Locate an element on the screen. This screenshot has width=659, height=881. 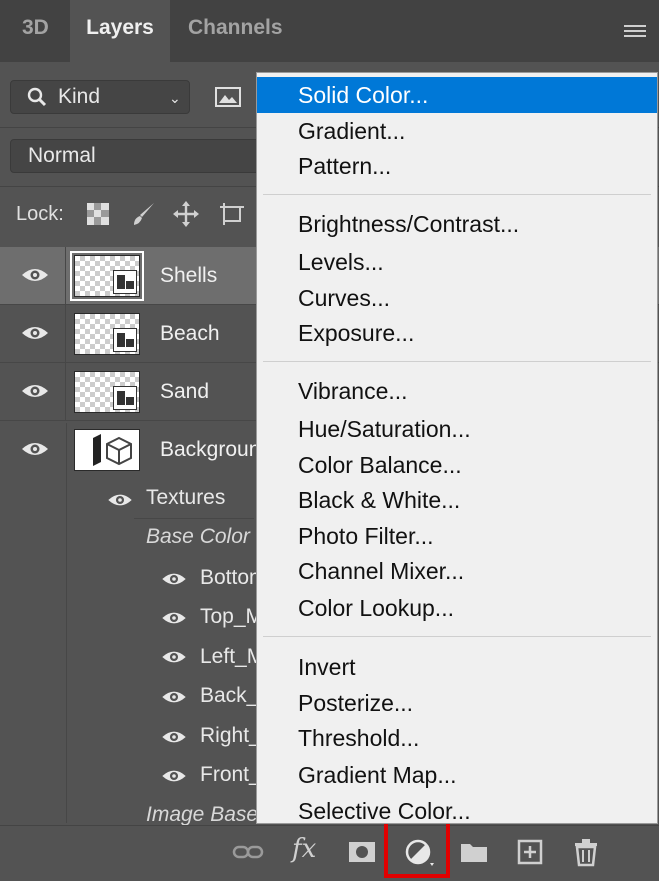
base-color-label: Base Color is located at coordinates (198, 536).